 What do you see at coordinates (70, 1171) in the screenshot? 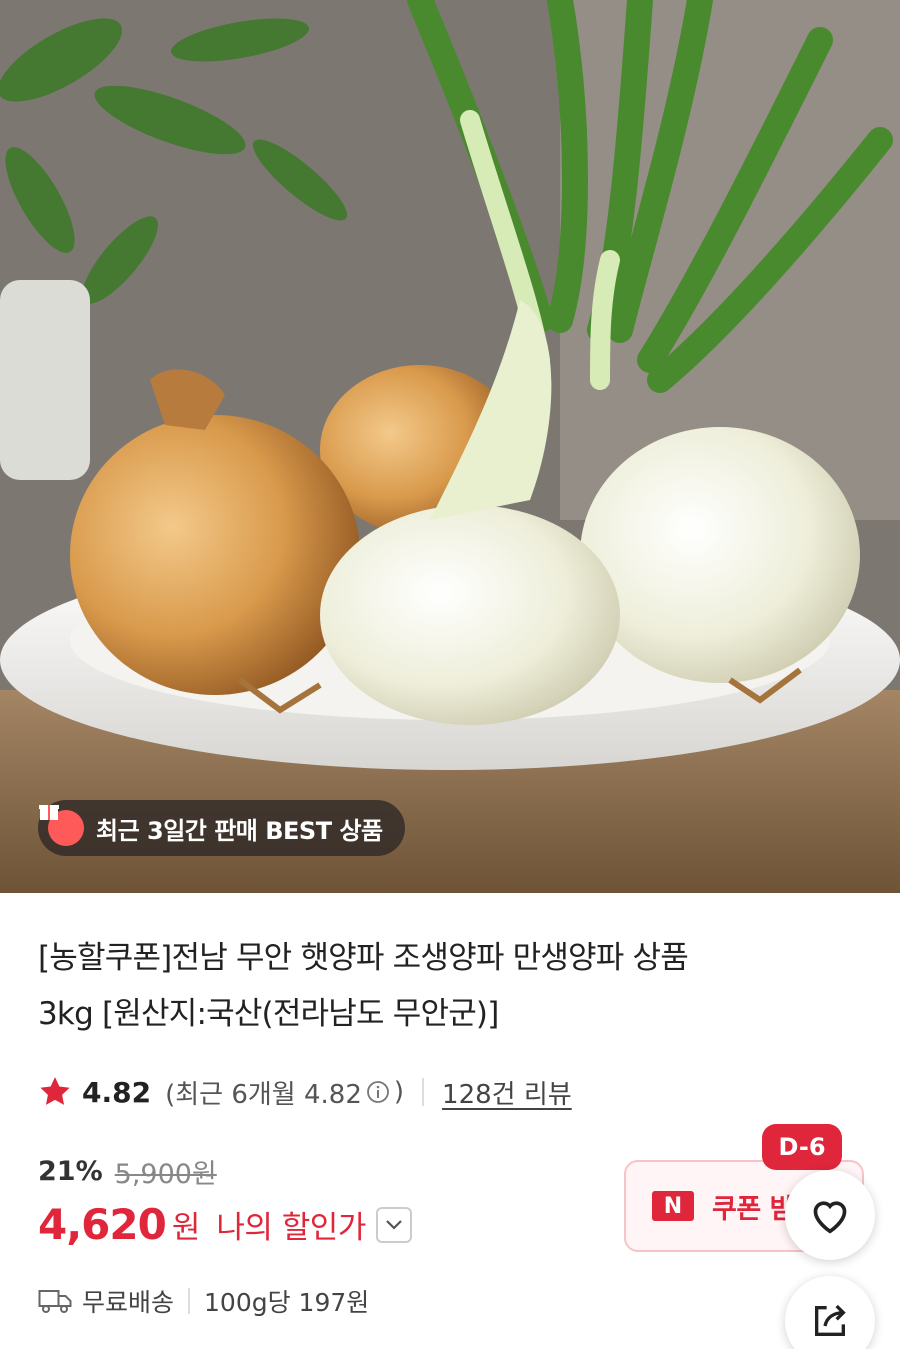
I see `discount-rate: 21%` at bounding box center [70, 1171].